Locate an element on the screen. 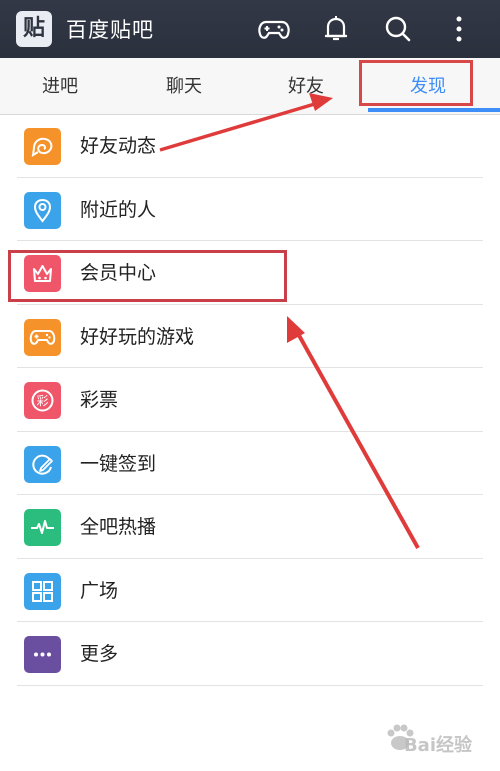  arrow-head is located at coordinates (321, 102).